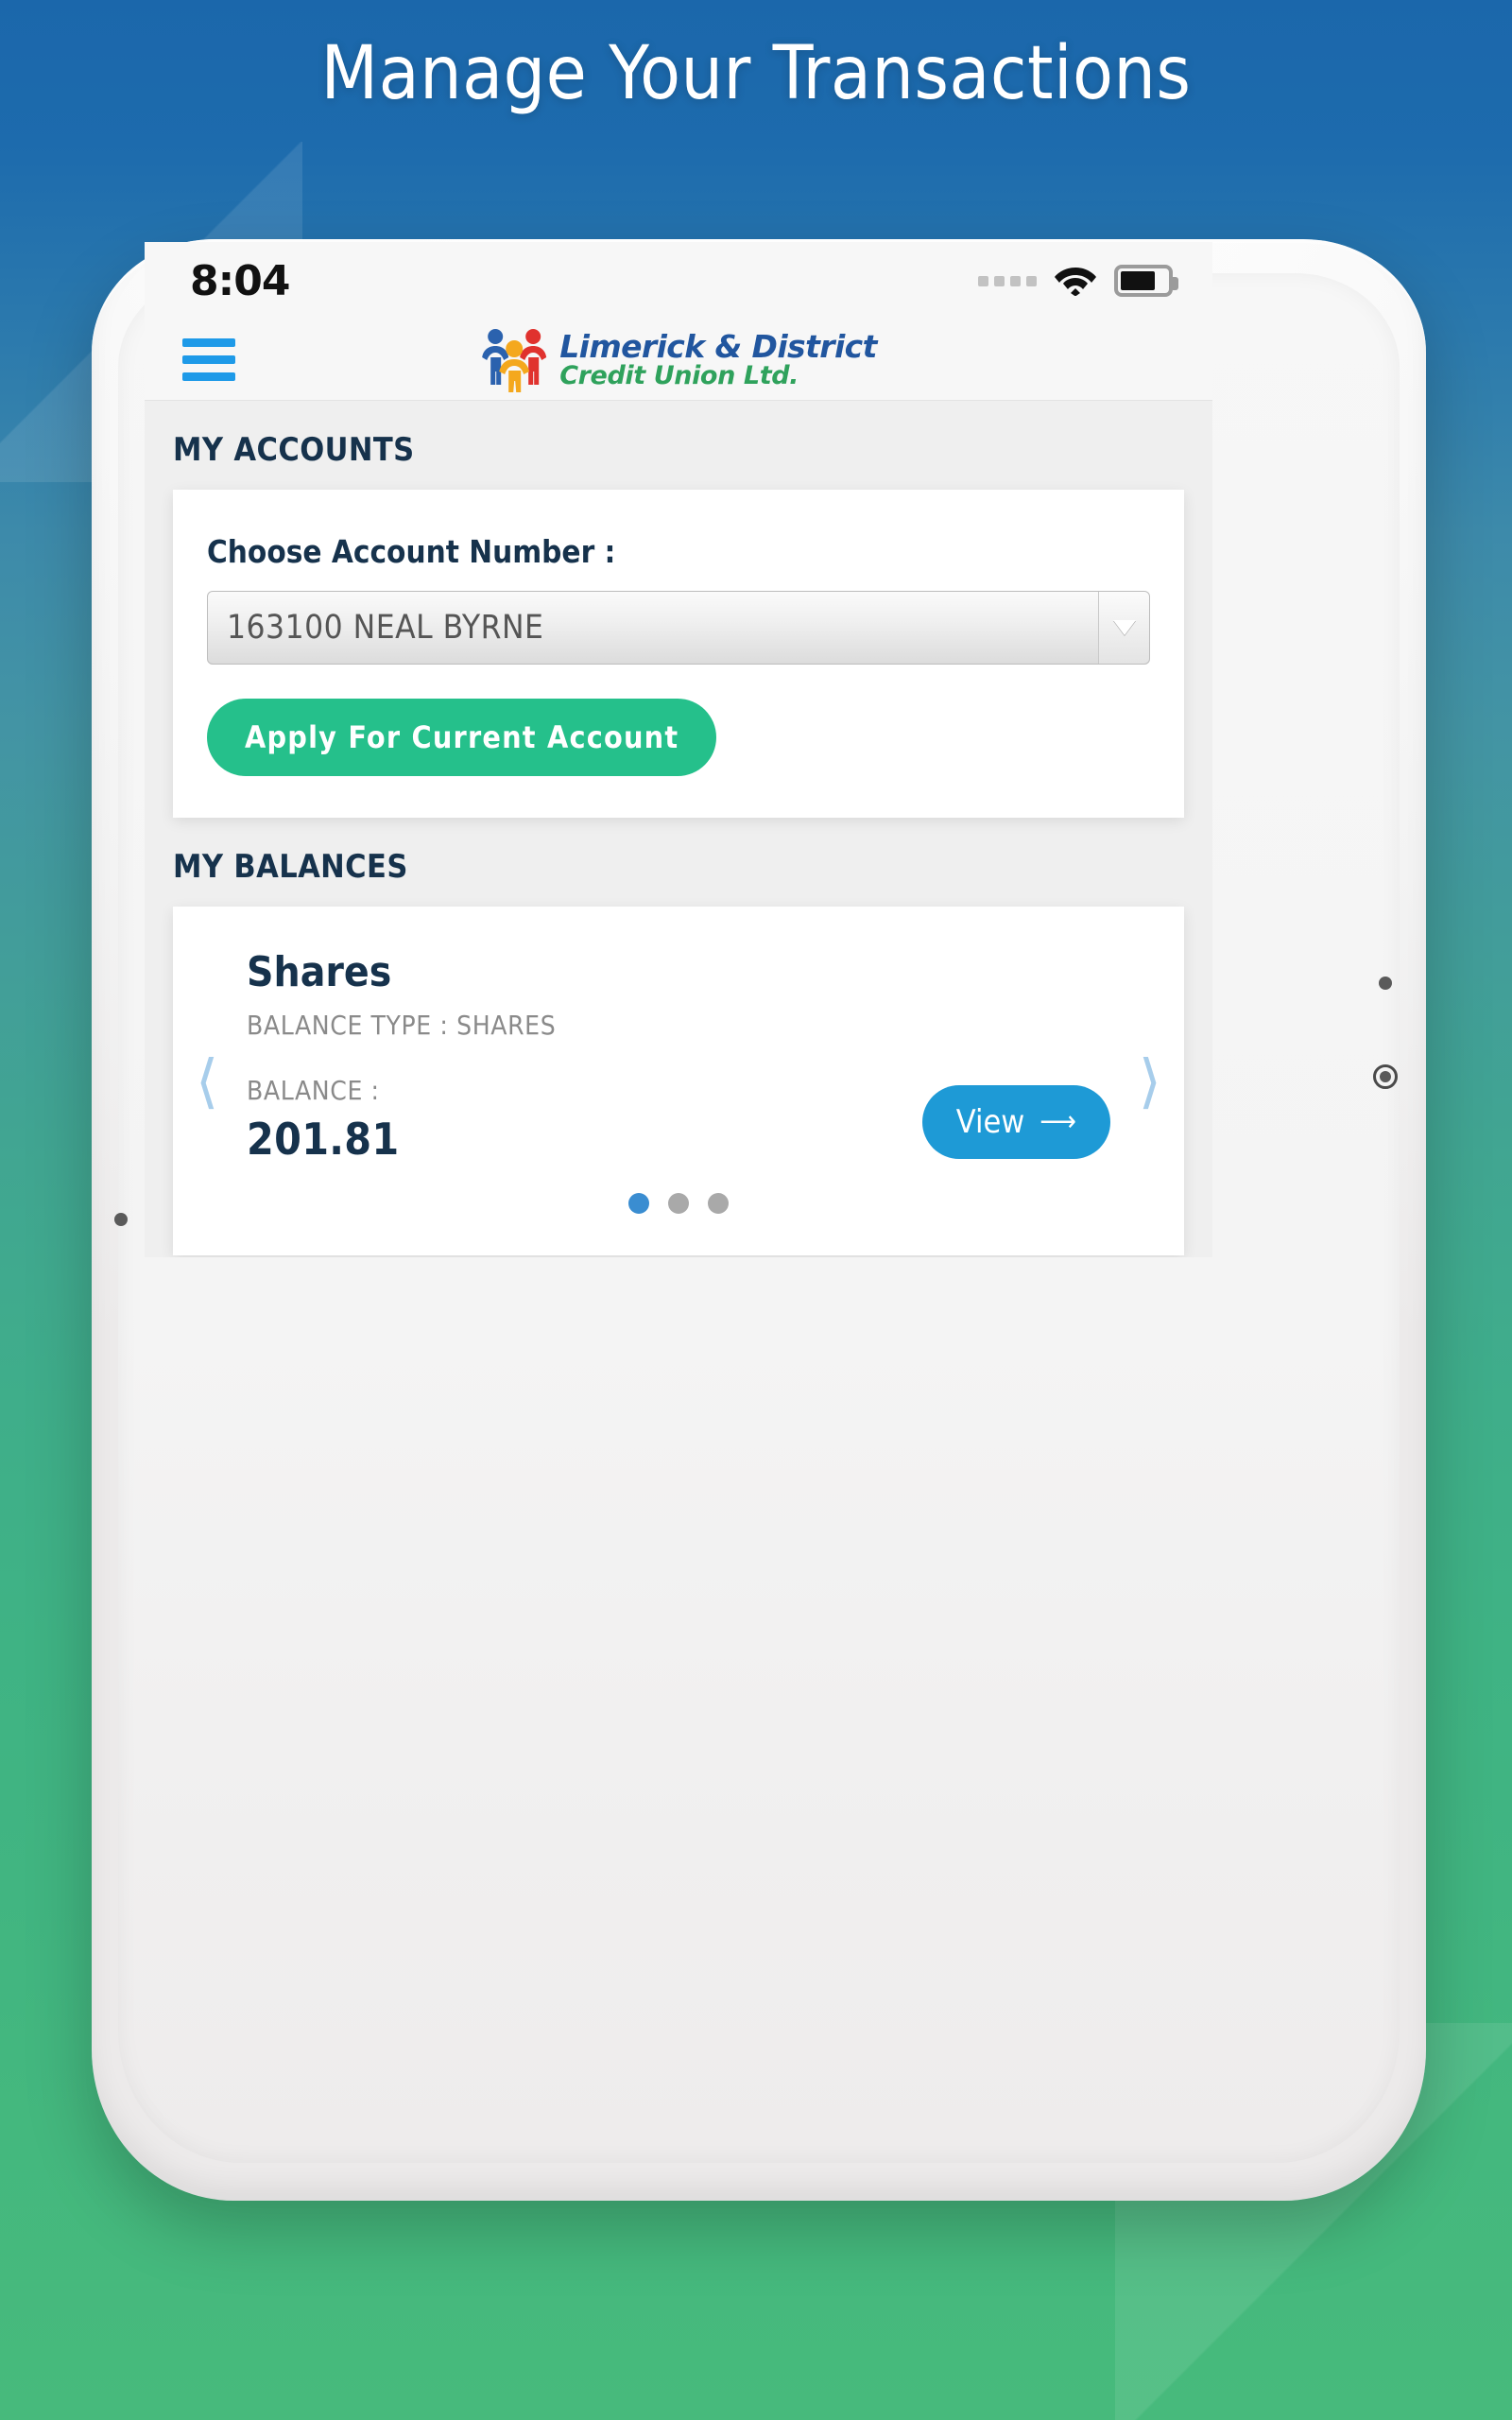 The image size is (1512, 2420). What do you see at coordinates (411, 551) in the screenshot?
I see `choose-account-label: Choose Account Number :` at bounding box center [411, 551].